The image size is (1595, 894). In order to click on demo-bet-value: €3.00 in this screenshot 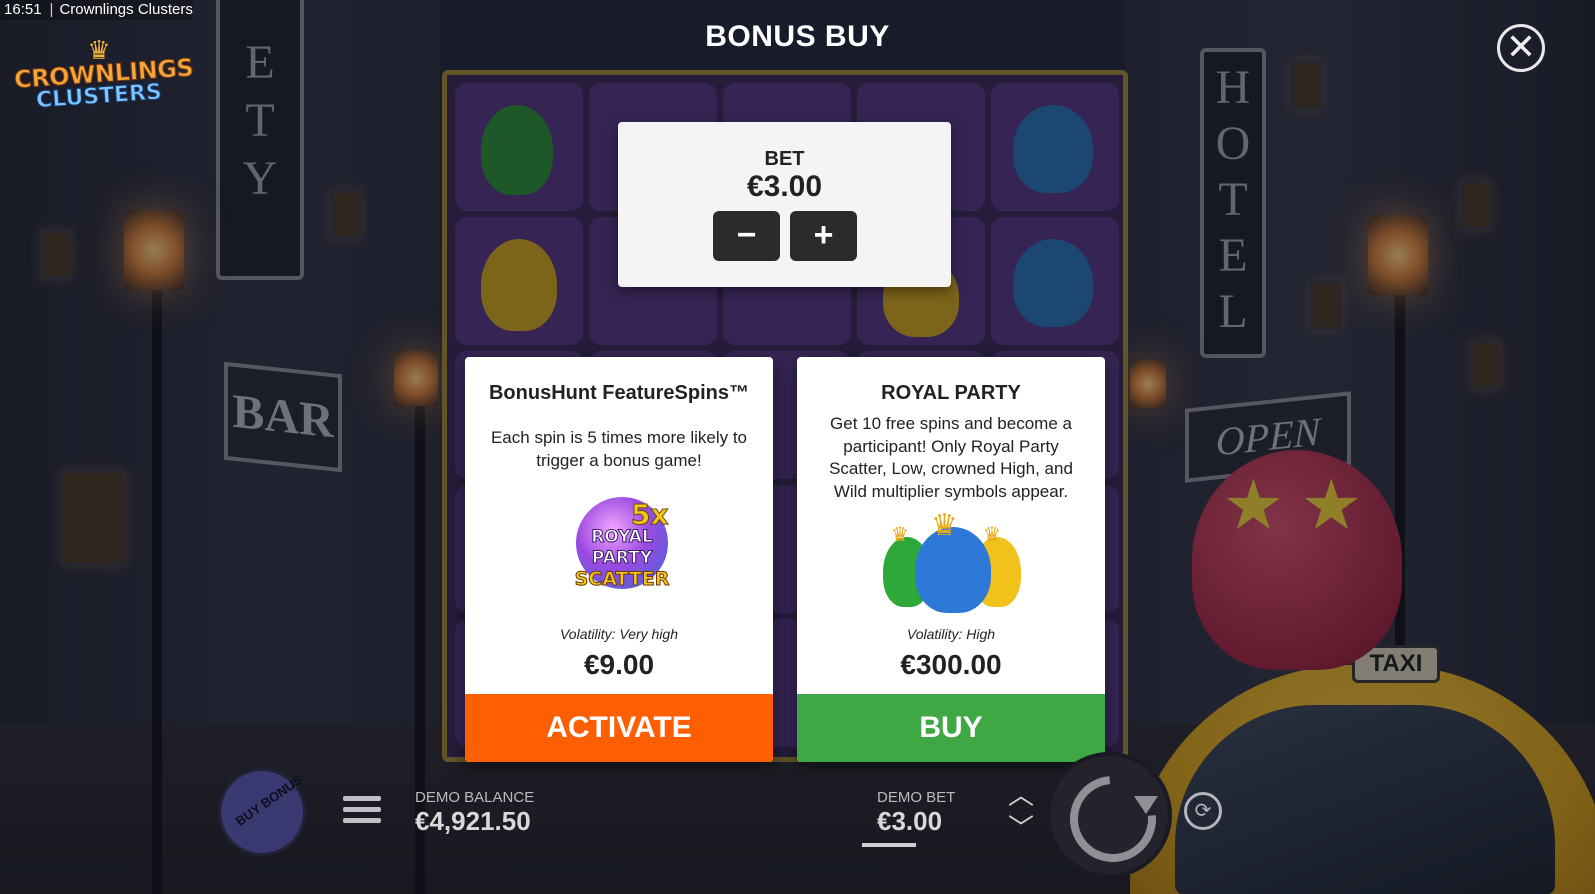, I will do `click(910, 821)`.